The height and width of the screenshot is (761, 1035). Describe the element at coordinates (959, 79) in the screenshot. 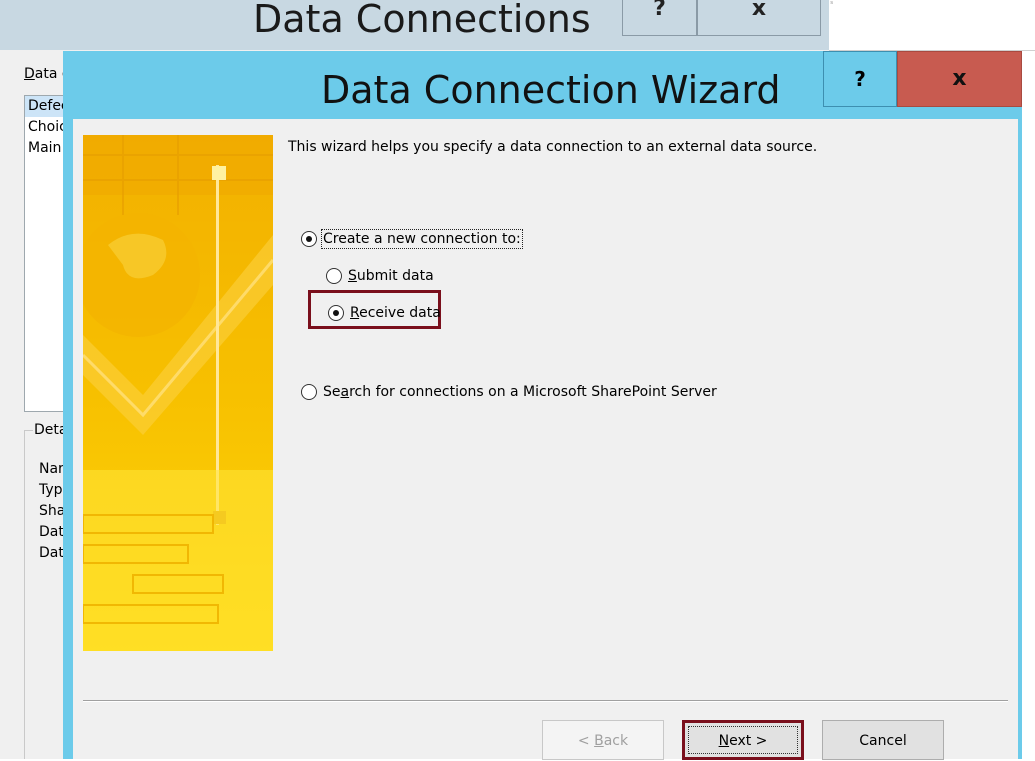

I see `wizard-close-button: x` at that location.